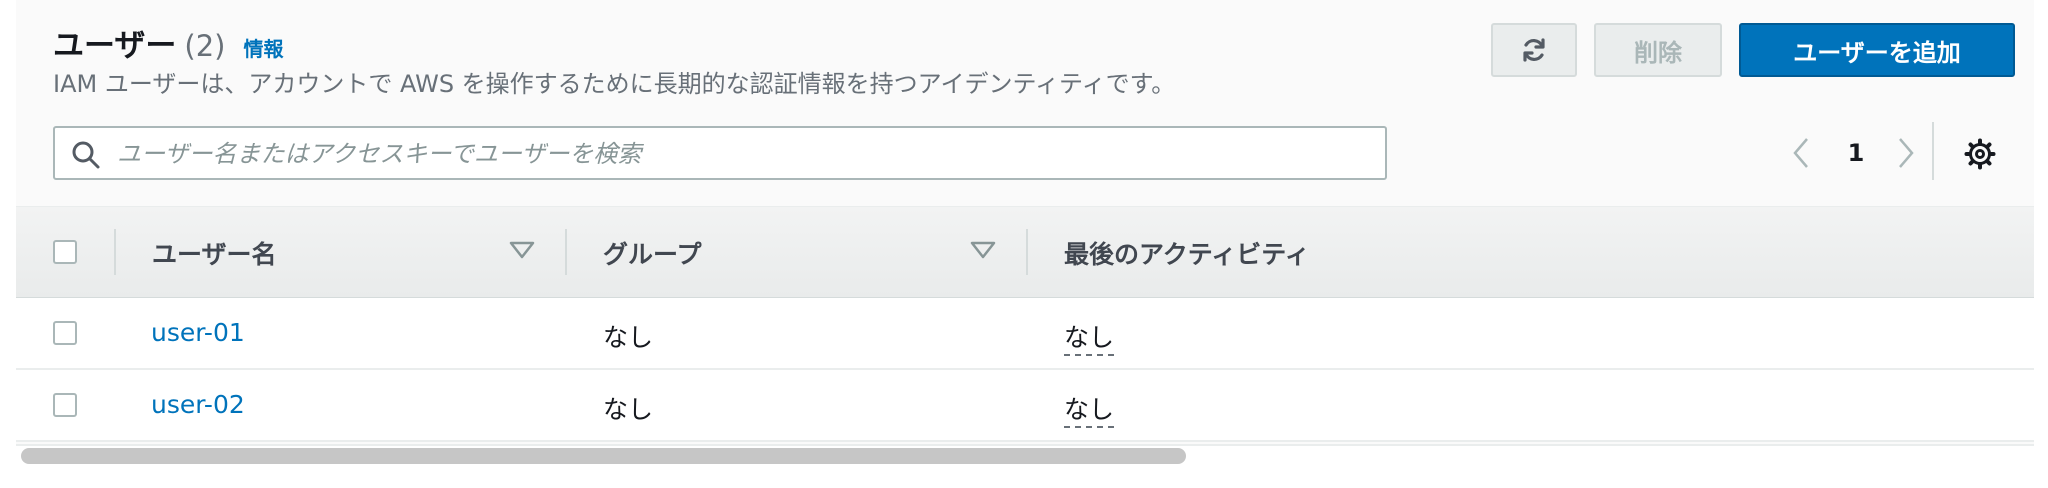  What do you see at coordinates (65, 252) in the screenshot?
I see `select-all-checkbox` at bounding box center [65, 252].